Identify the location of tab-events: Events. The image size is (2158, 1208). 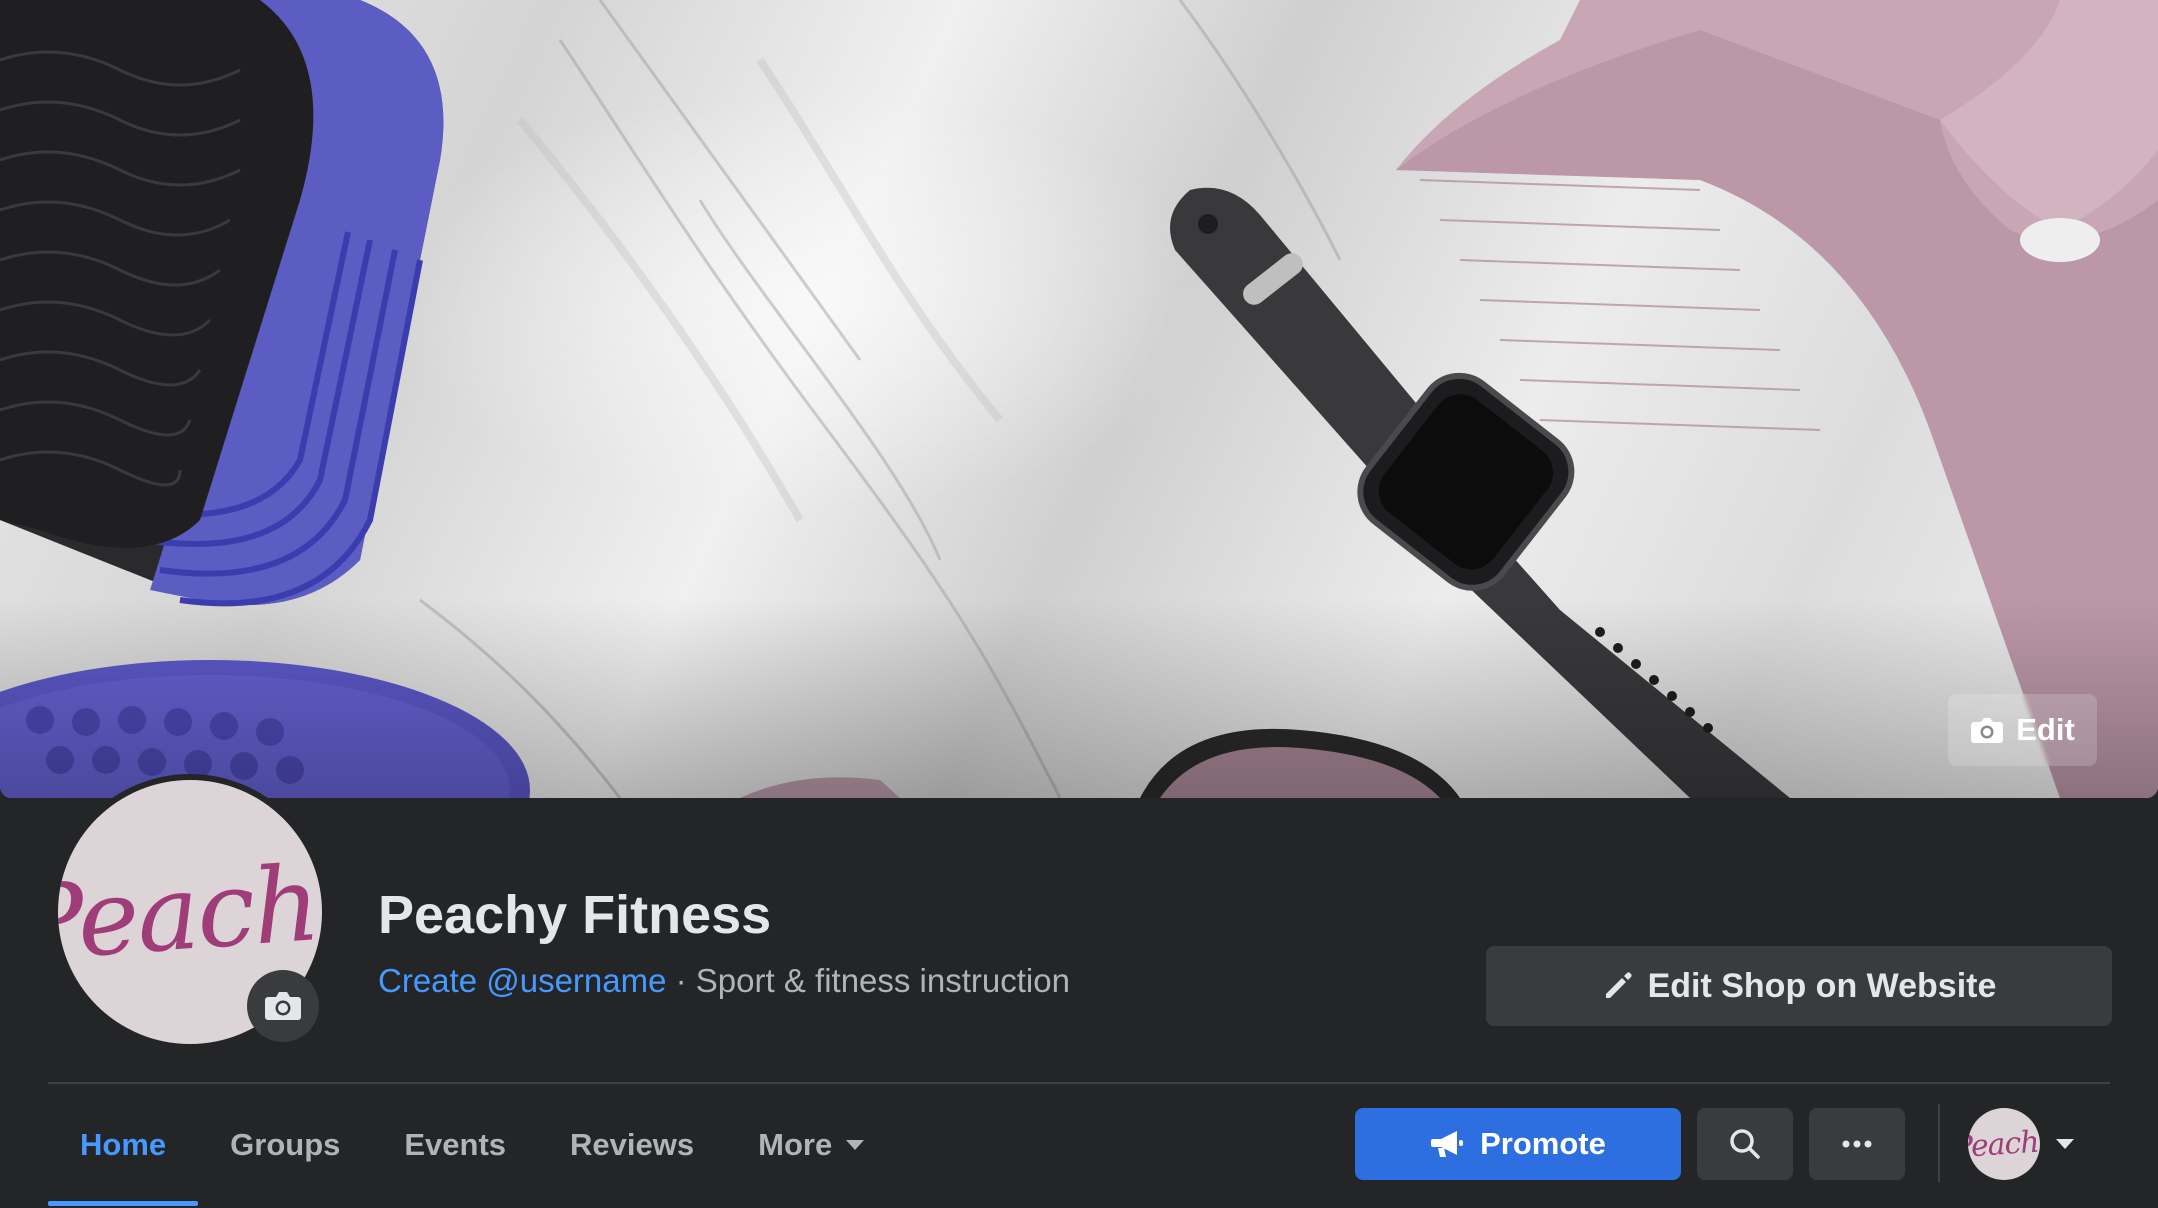
(455, 1145).